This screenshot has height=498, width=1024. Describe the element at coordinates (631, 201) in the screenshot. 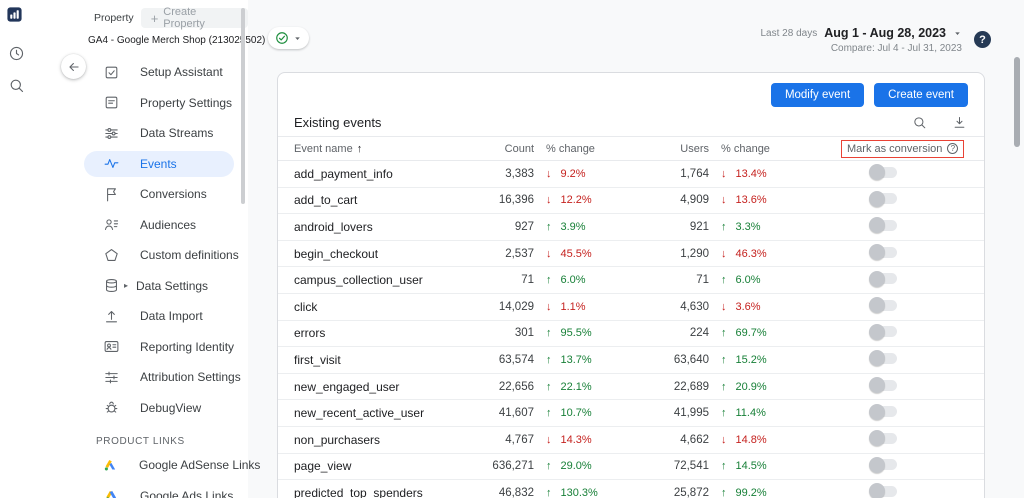

I see `table-row: add_to_cart 16,396 ↓ 12.2% 4,909 ↓ 13.6%` at that location.